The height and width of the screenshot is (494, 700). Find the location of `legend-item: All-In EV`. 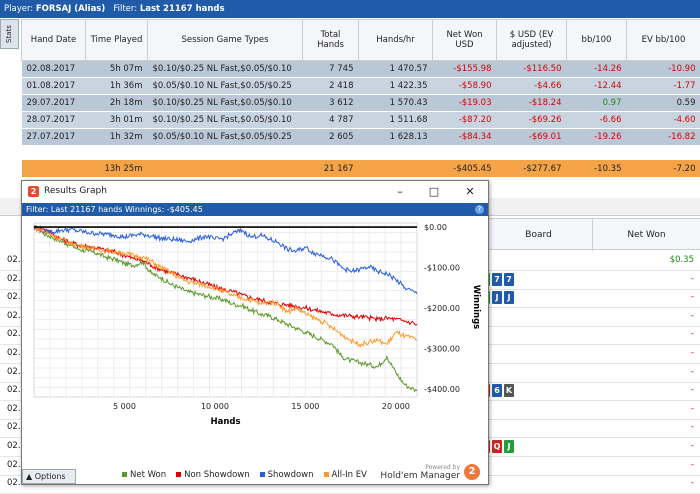

legend-item: All-In EV is located at coordinates (345, 475).